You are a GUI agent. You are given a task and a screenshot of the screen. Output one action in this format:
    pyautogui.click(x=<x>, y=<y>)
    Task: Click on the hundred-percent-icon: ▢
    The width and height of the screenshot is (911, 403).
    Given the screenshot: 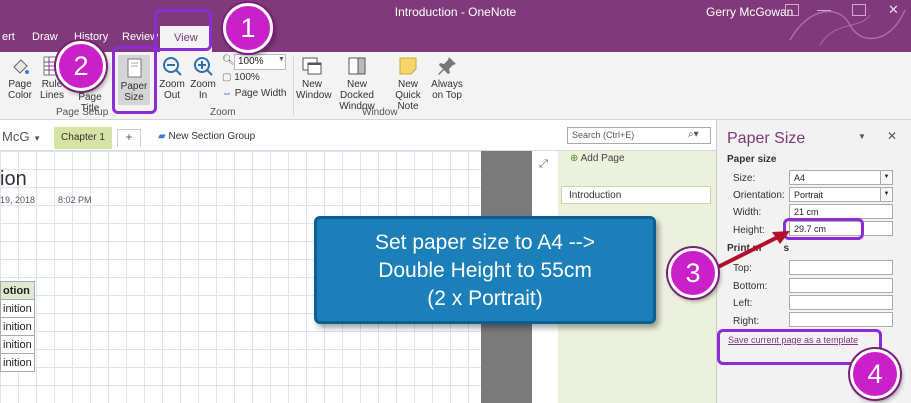 What is the action you would take?
    pyautogui.click(x=228, y=77)
    